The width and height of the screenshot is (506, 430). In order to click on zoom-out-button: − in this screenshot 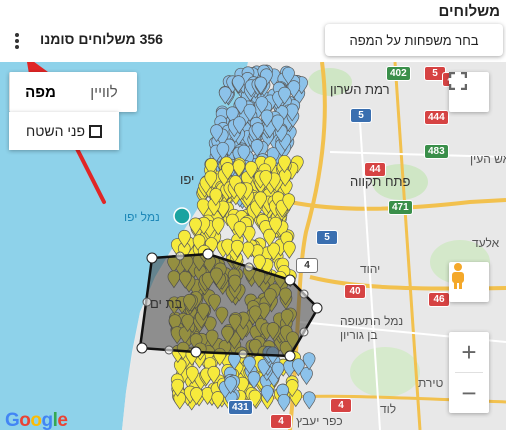, I will do `click(469, 393)`.